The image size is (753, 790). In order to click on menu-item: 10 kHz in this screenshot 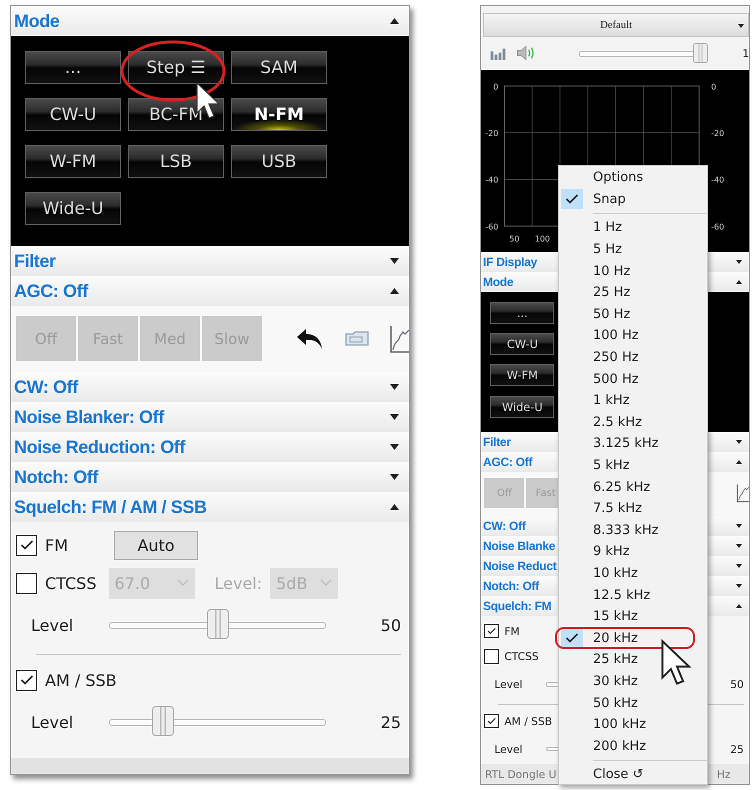, I will do `click(633, 573)`.